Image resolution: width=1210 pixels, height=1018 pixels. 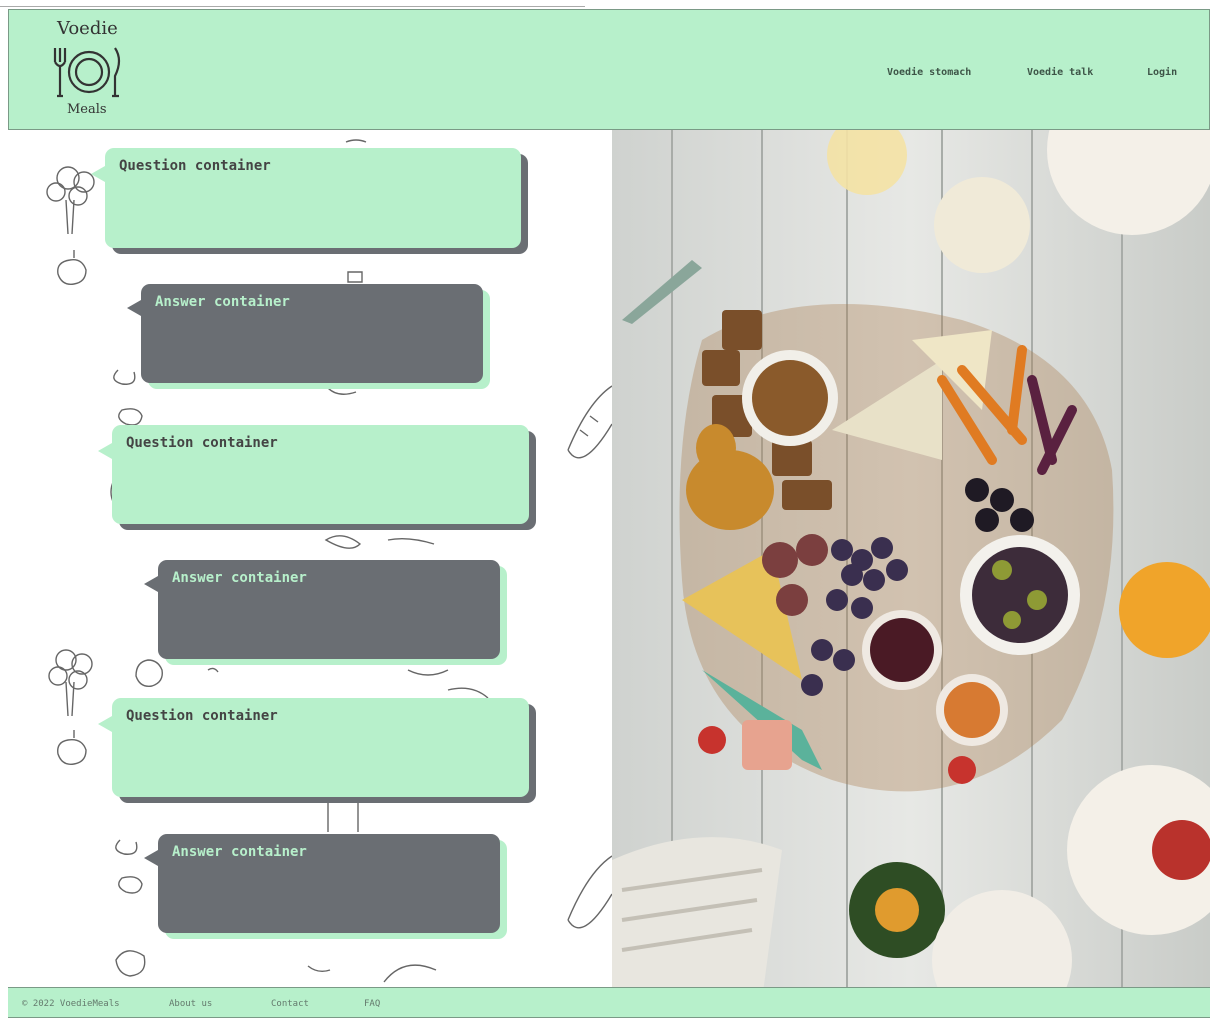 What do you see at coordinates (1060, 72) in the screenshot?
I see `nav-voedie-talk: Voedie talk` at bounding box center [1060, 72].